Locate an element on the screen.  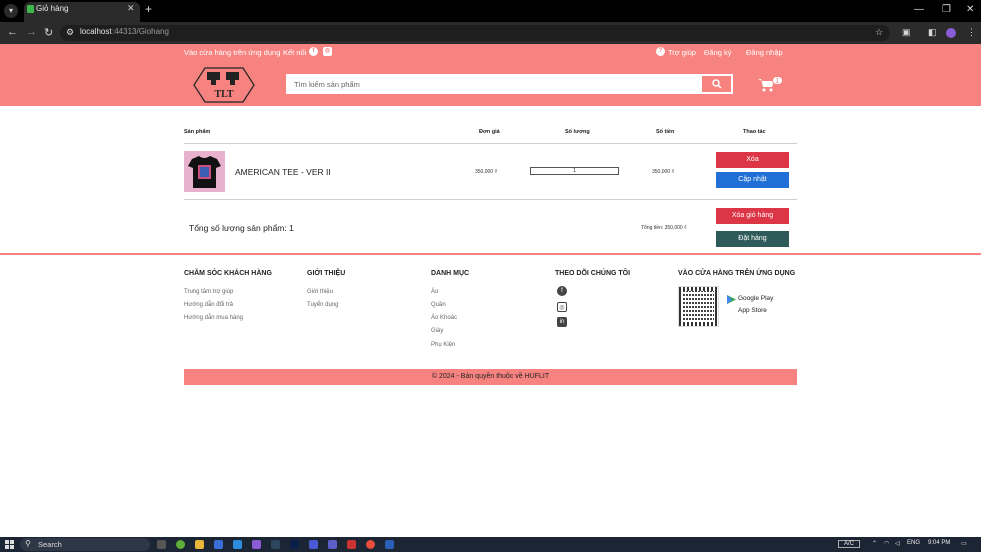
volume-icon: ◁ is located at coordinates (897, 543).